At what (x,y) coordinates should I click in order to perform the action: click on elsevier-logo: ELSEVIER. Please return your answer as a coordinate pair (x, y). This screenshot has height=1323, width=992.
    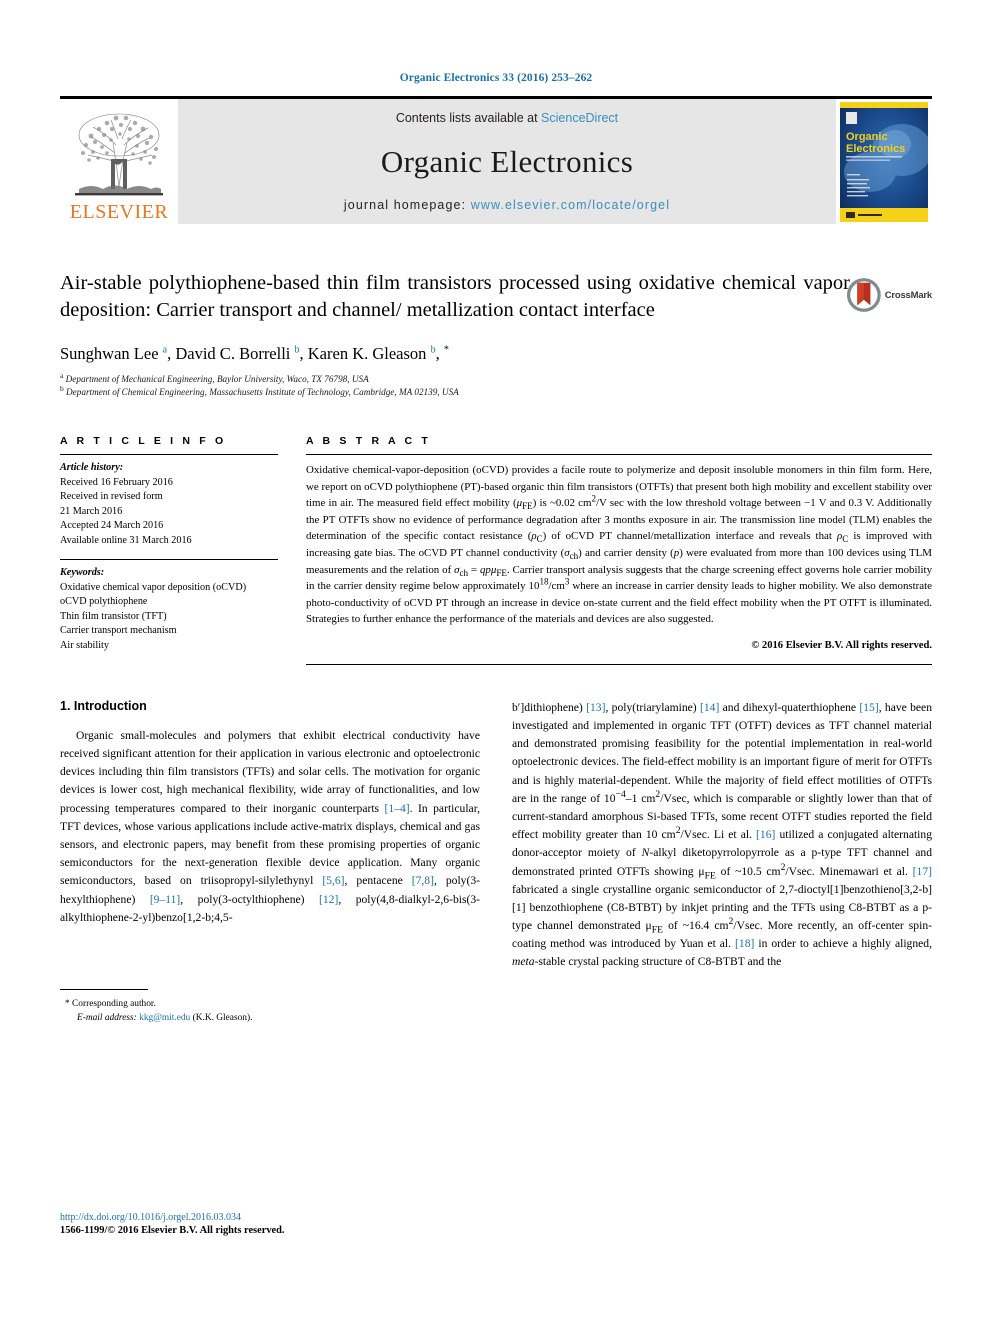
    Looking at the image, I should click on (119, 161).